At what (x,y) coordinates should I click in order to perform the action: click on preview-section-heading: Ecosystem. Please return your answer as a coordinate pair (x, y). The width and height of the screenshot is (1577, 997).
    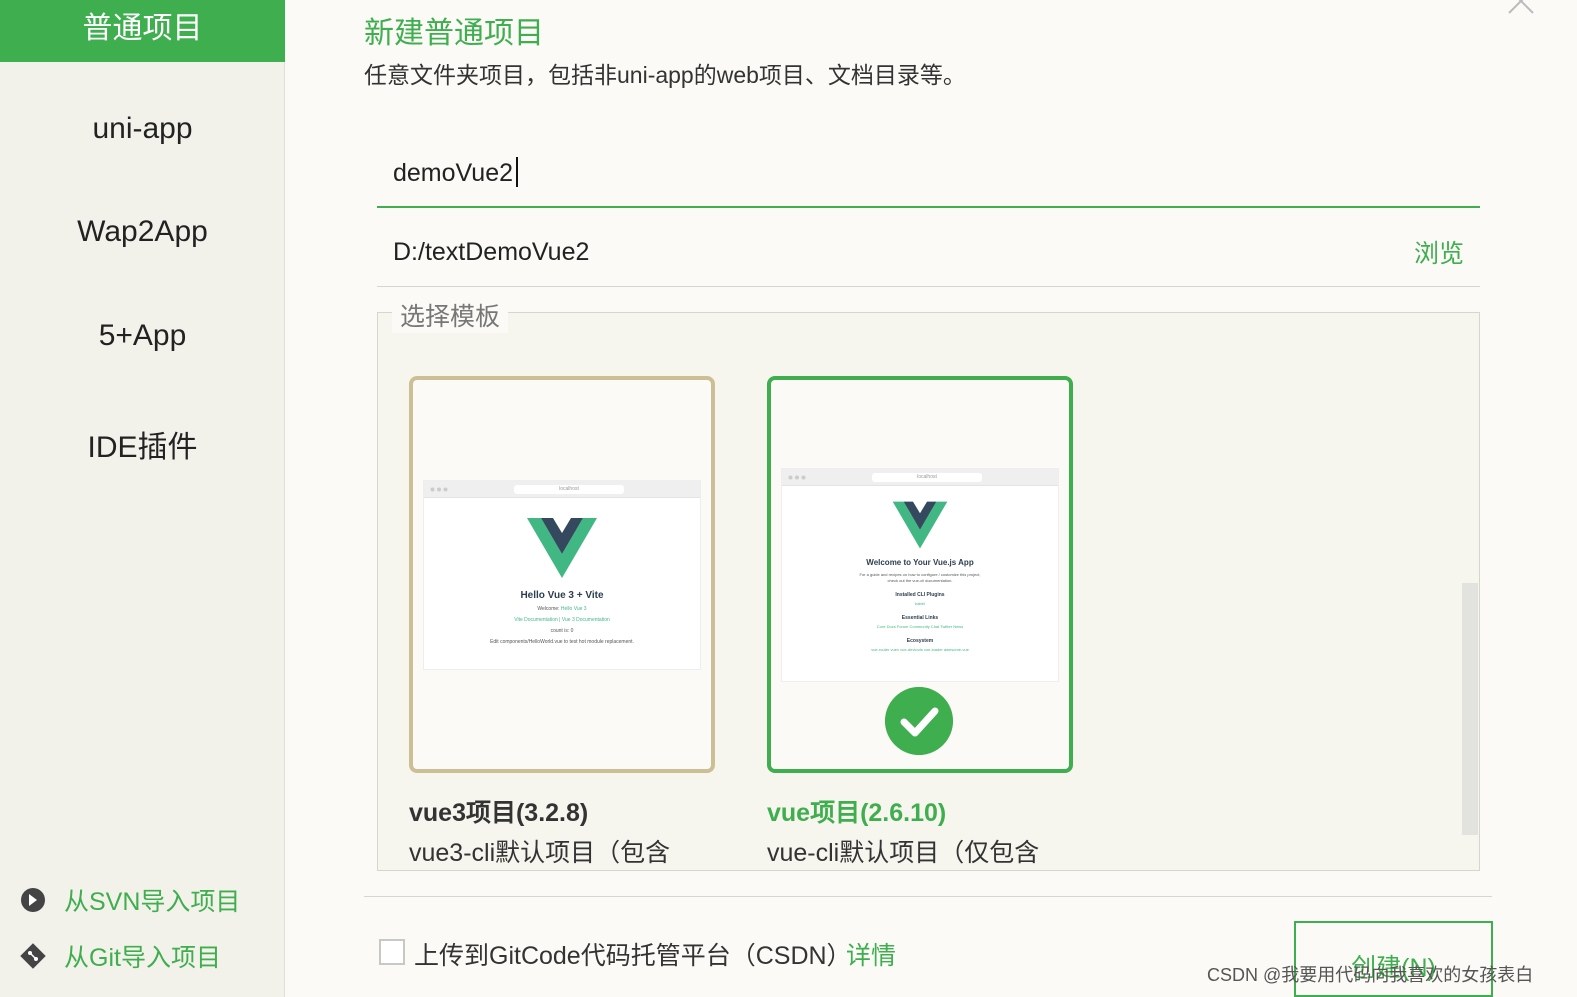
    Looking at the image, I should click on (920, 641).